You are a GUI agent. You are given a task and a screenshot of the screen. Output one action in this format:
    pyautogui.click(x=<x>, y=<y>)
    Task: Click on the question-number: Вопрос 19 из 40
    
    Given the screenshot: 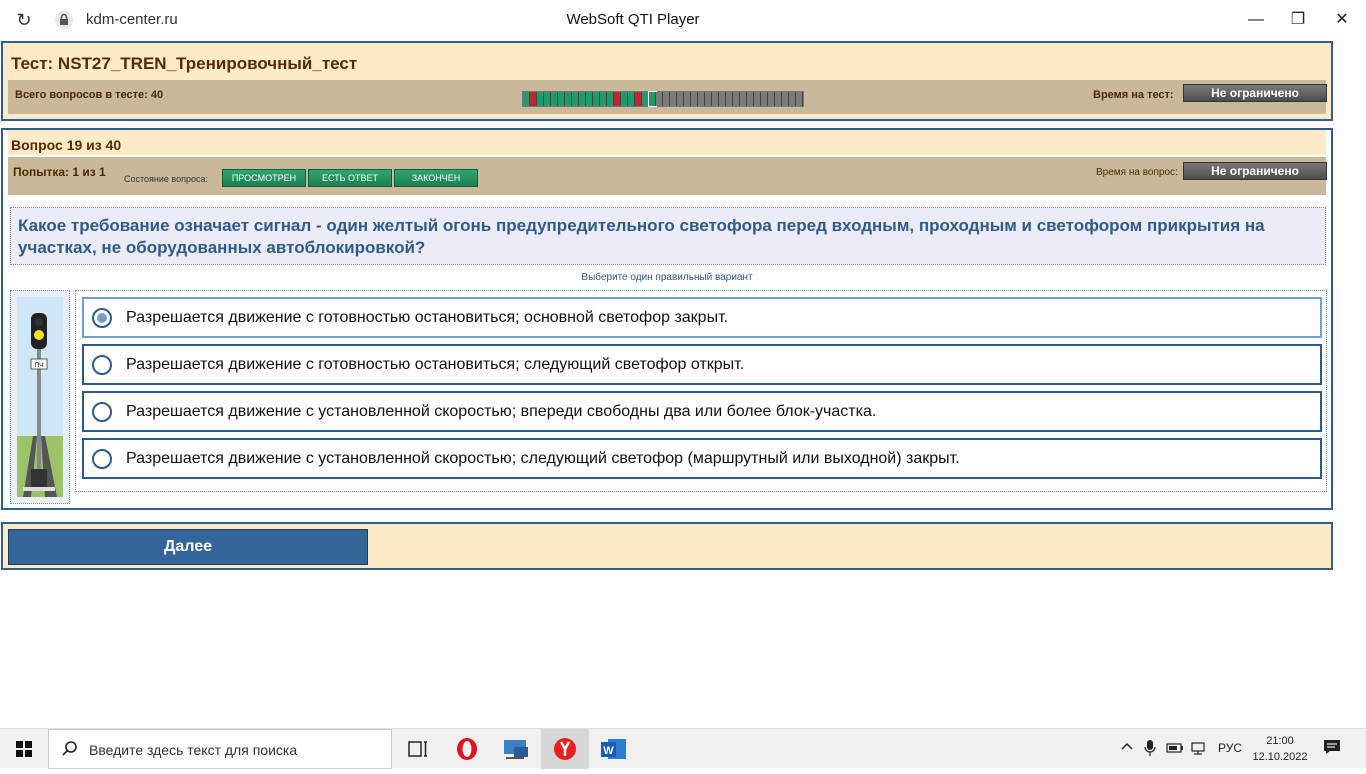 What is the action you would take?
    pyautogui.click(x=66, y=145)
    